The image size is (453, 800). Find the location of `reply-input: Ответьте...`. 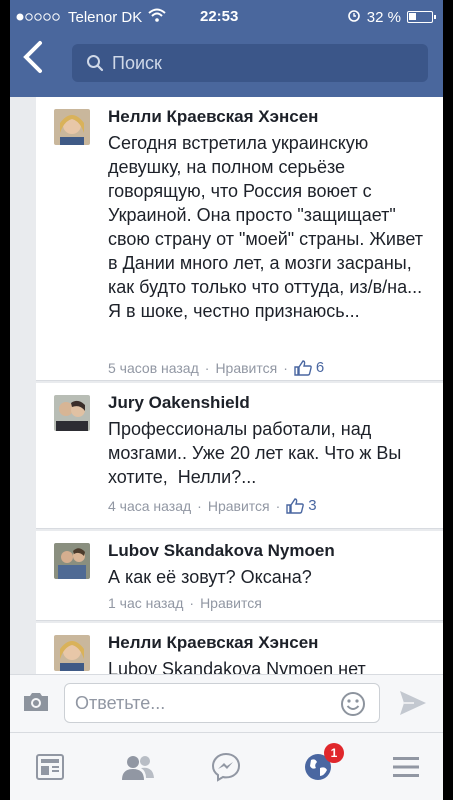

reply-input: Ответьте... is located at coordinates (222, 703).